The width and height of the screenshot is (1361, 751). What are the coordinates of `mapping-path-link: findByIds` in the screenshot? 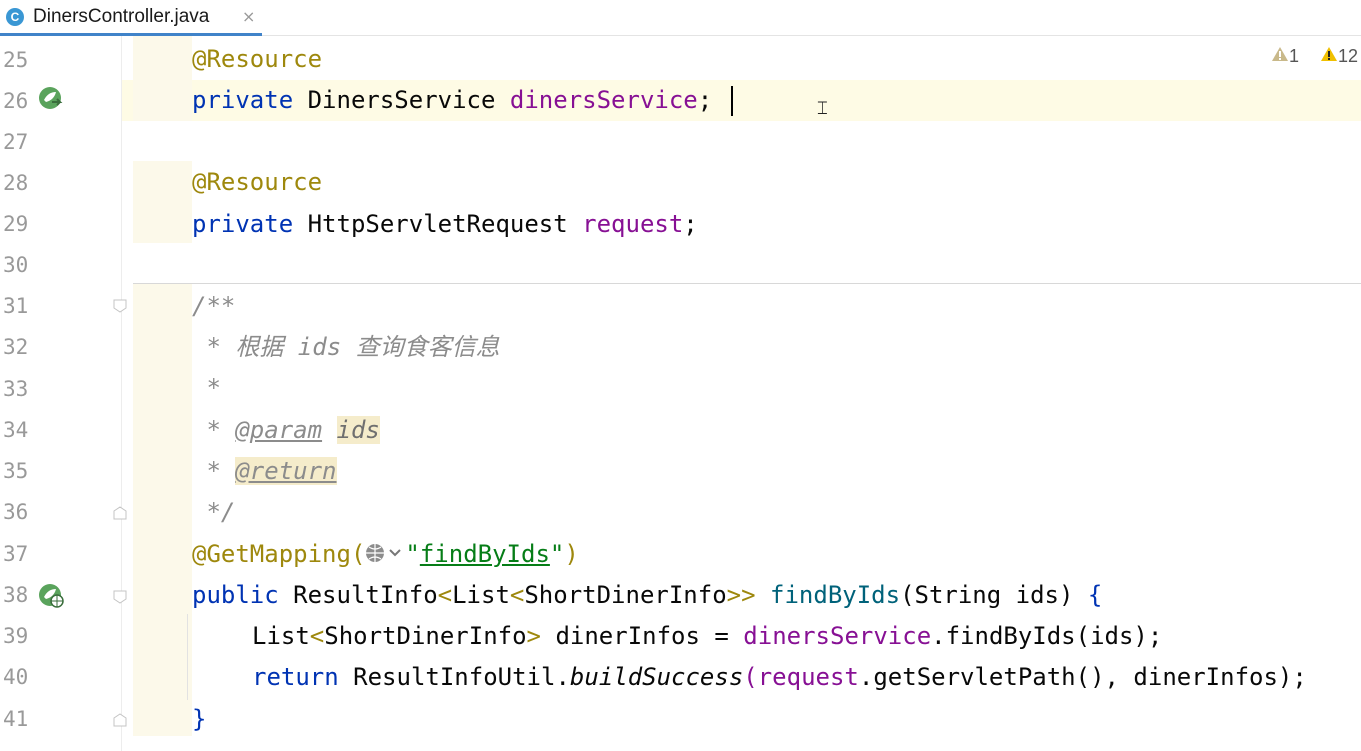 It's located at (485, 554).